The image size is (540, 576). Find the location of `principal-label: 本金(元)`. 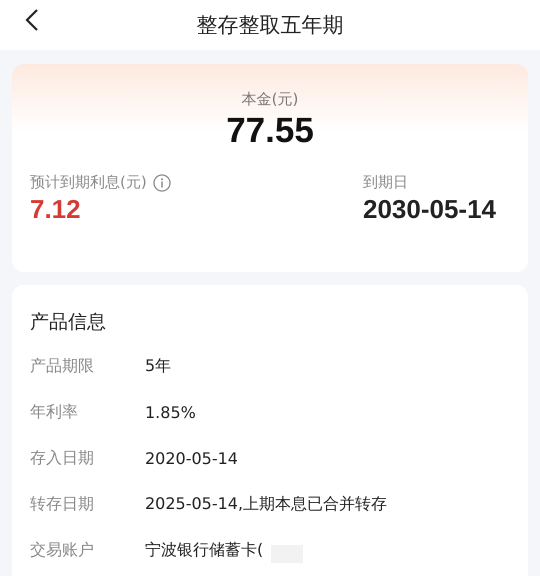

principal-label: 本金(元) is located at coordinates (270, 99).